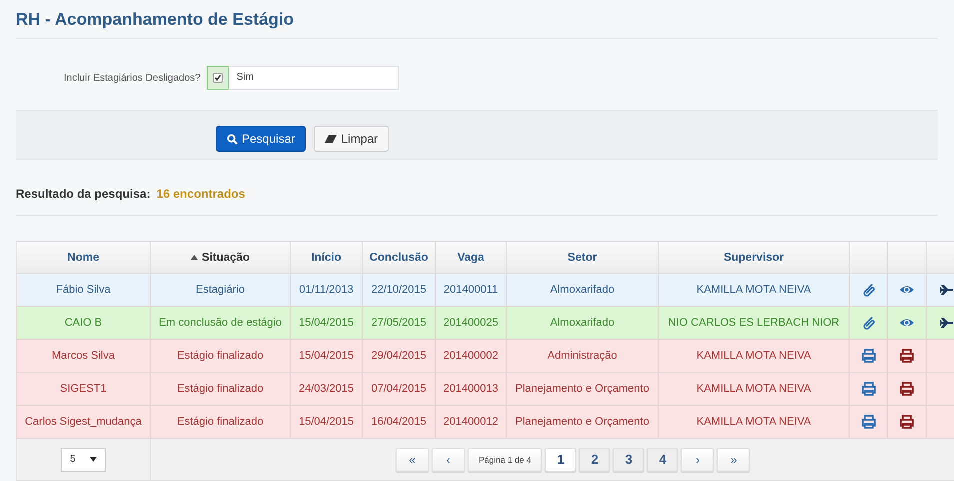 The width and height of the screenshot is (954, 481). What do you see at coordinates (412, 460) in the screenshot?
I see `first-page-button: «` at bounding box center [412, 460].